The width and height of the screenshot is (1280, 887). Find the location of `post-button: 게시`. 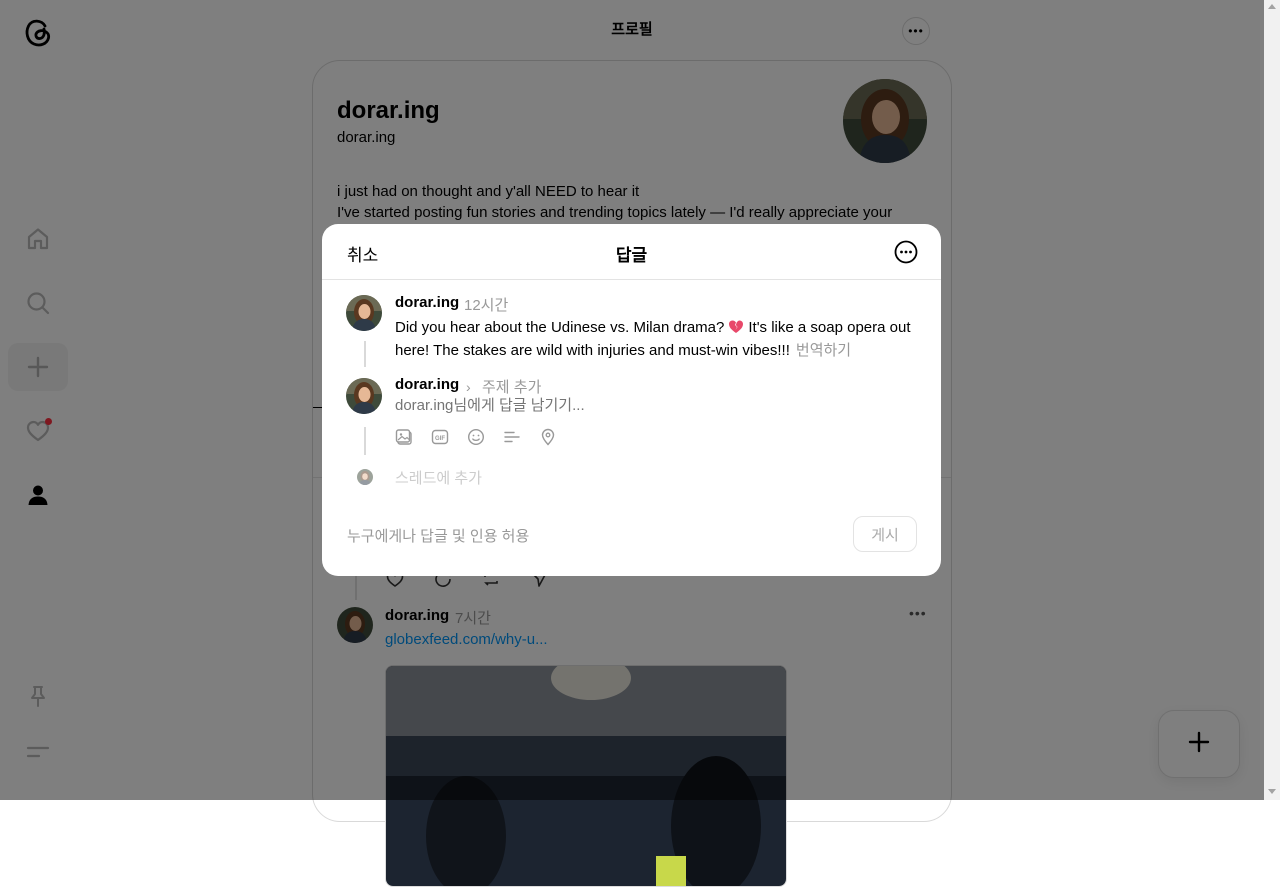

post-button: 게시 is located at coordinates (885, 534).